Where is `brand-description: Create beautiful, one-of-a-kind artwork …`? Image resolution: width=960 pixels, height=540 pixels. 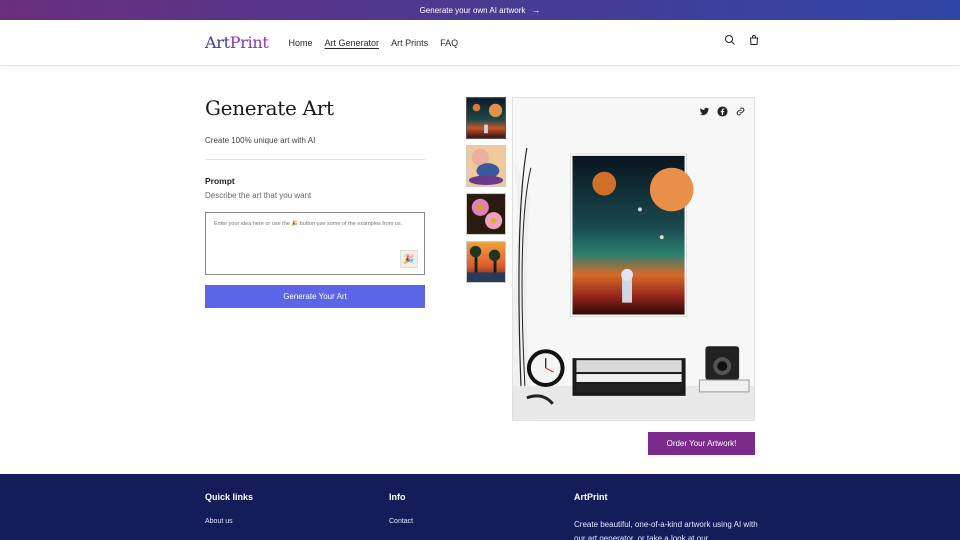
brand-description: Create beautiful, one-of-a-kind artwork … is located at coordinates (666, 530).